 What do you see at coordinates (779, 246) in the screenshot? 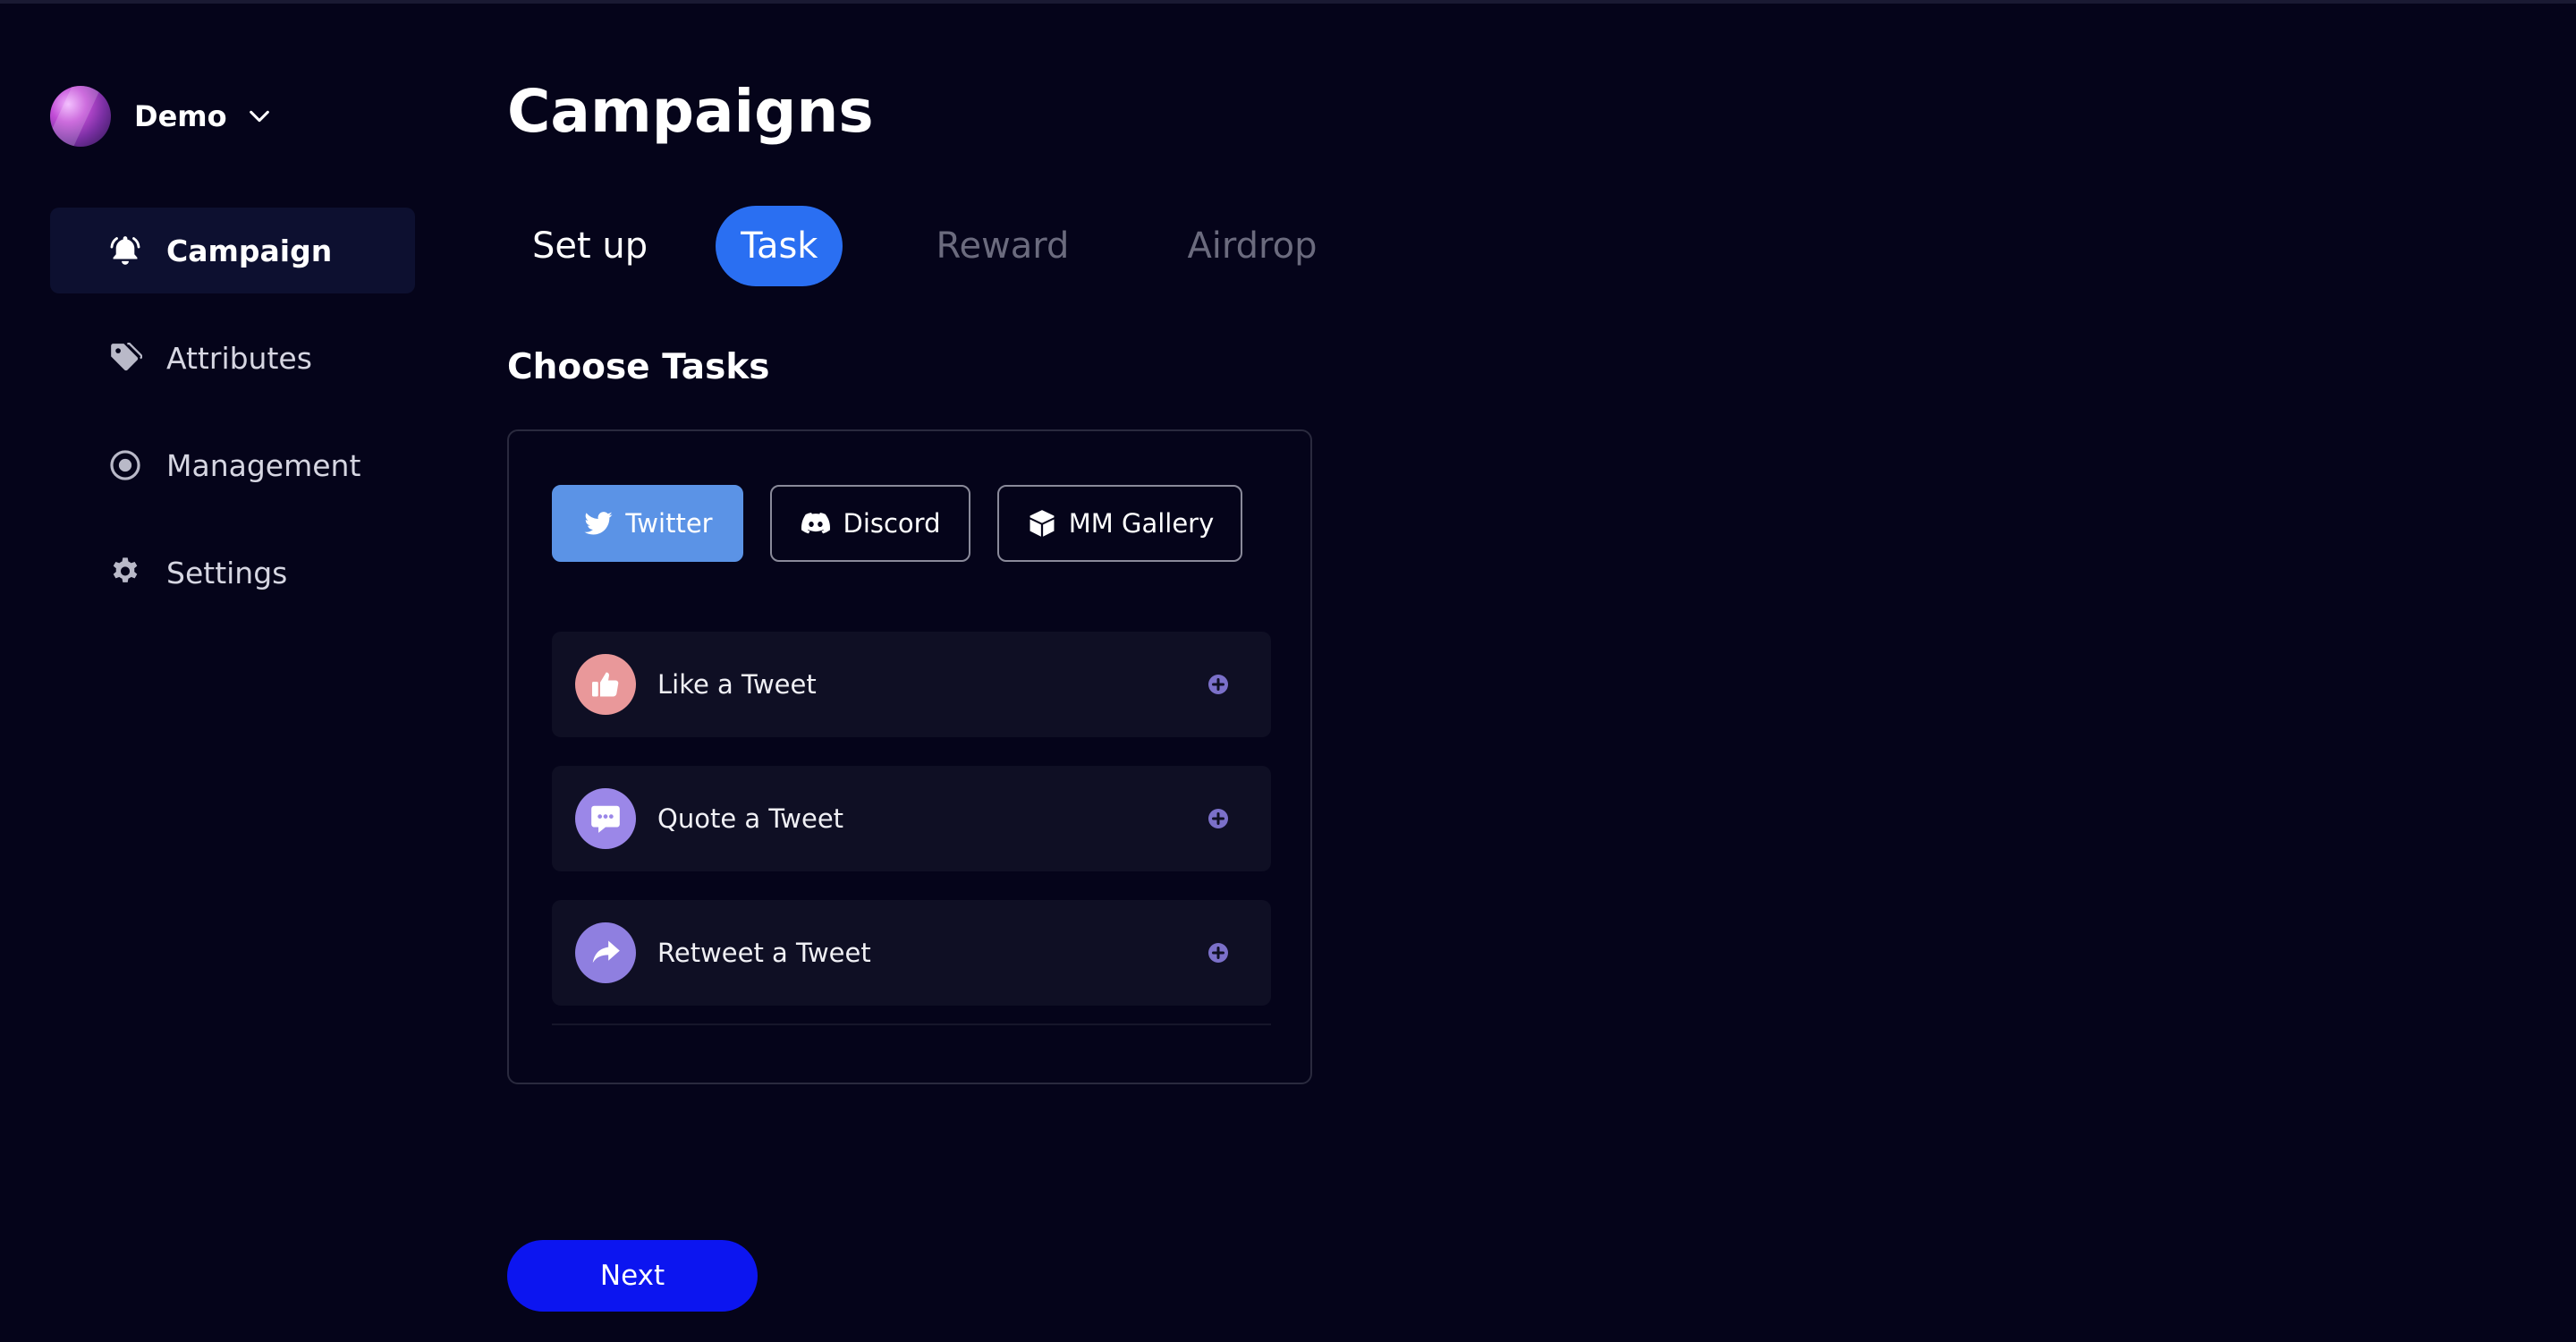
I see `tab-task: Task` at bounding box center [779, 246].